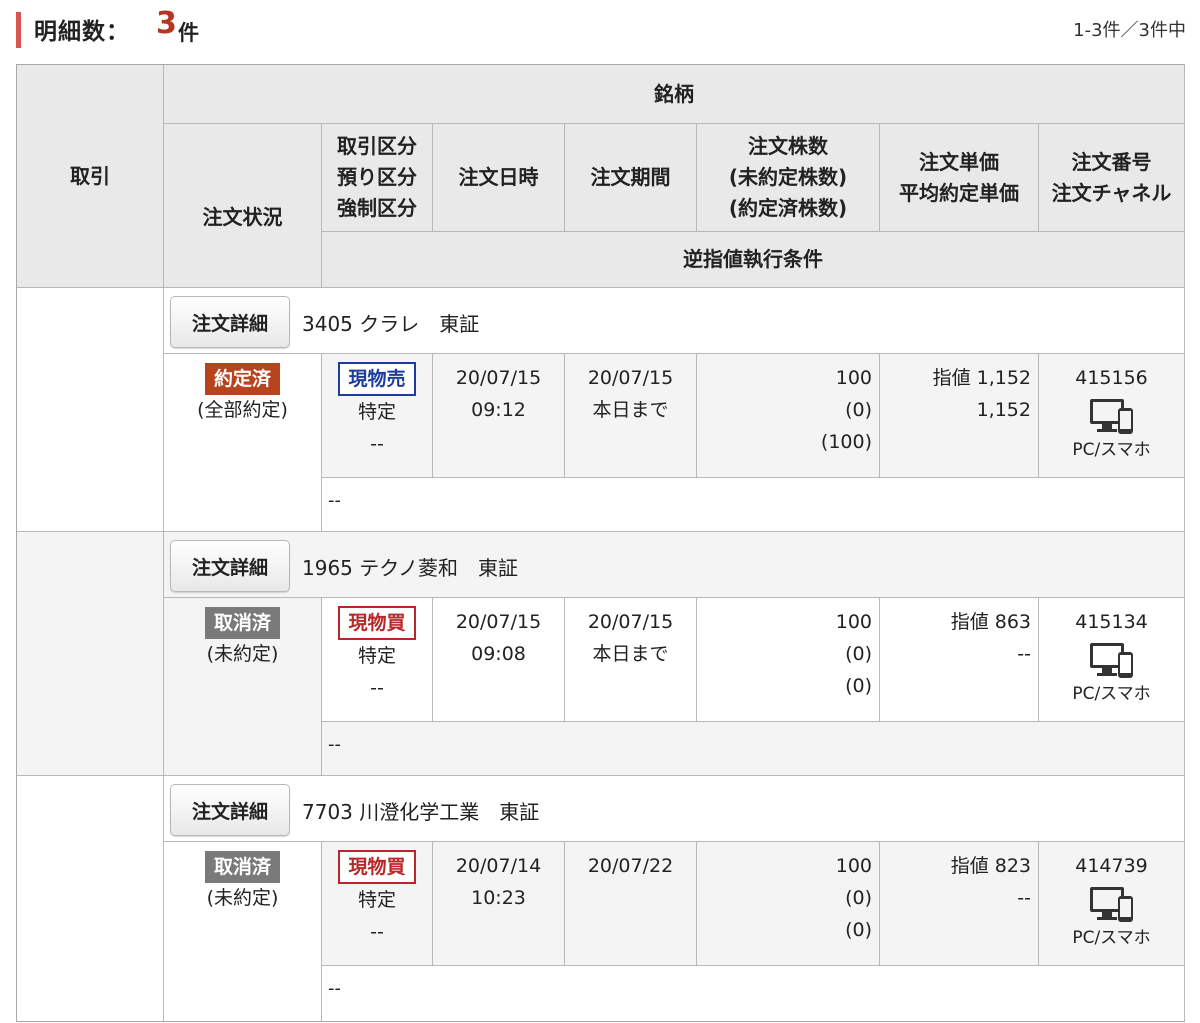 Image resolution: width=1200 pixels, height=1023 pixels. I want to click on order-row-header: 注文詳細 1965 テクノ菱和 東証, so click(674, 565).